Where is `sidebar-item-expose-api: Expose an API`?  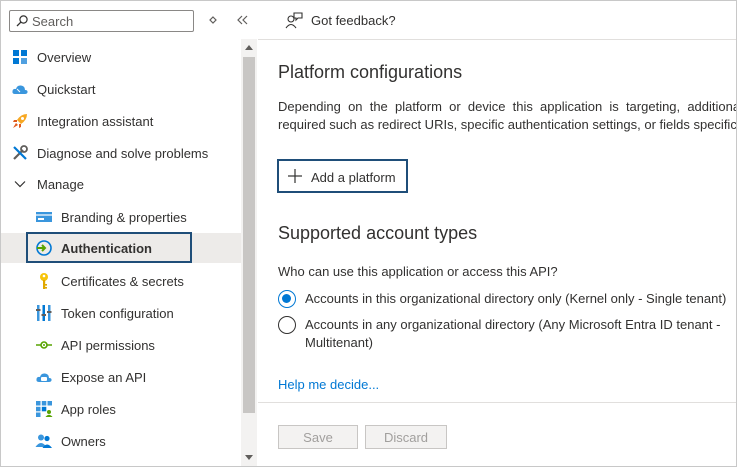 sidebar-item-expose-api: Expose an API is located at coordinates (121, 377).